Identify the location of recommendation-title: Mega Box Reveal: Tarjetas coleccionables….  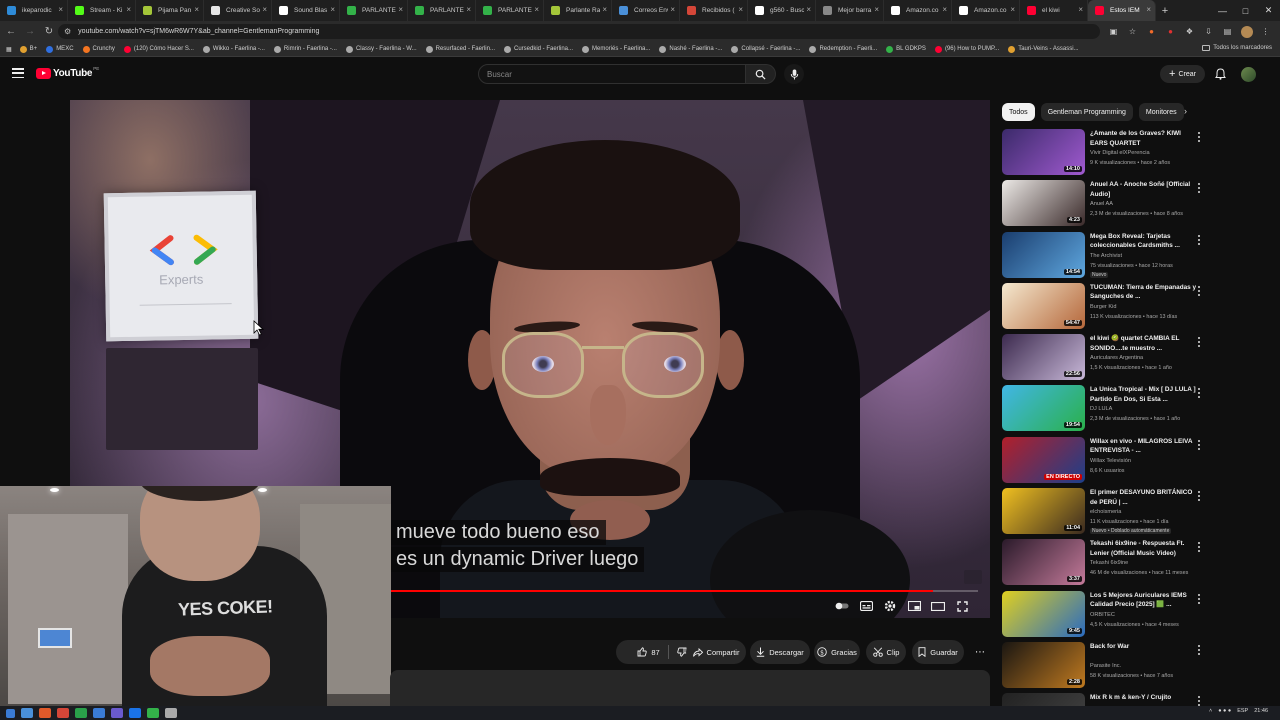
(1144, 241).